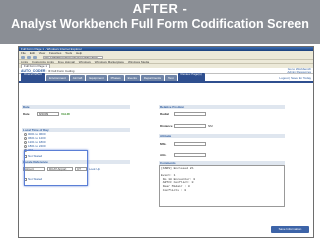  Describe the element at coordinates (290, 229) in the screenshot. I see `save-information-button: Save Information` at that location.